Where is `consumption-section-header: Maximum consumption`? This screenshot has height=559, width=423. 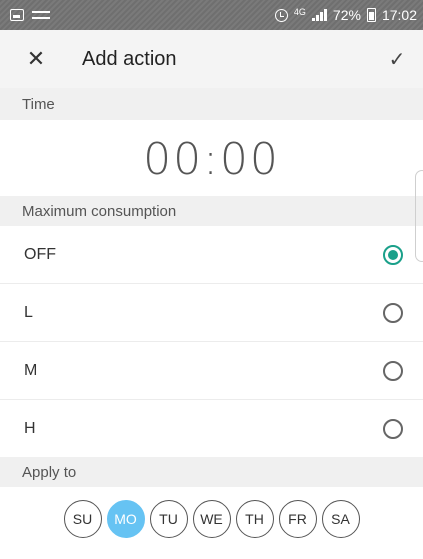
consumption-section-header: Maximum consumption is located at coordinates (211, 211).